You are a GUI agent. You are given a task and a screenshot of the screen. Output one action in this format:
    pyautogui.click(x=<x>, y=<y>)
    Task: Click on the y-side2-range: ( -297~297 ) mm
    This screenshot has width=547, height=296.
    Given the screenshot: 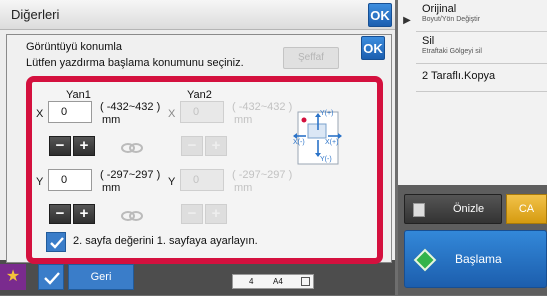 What is the action you would take?
    pyautogui.click(x=262, y=182)
    